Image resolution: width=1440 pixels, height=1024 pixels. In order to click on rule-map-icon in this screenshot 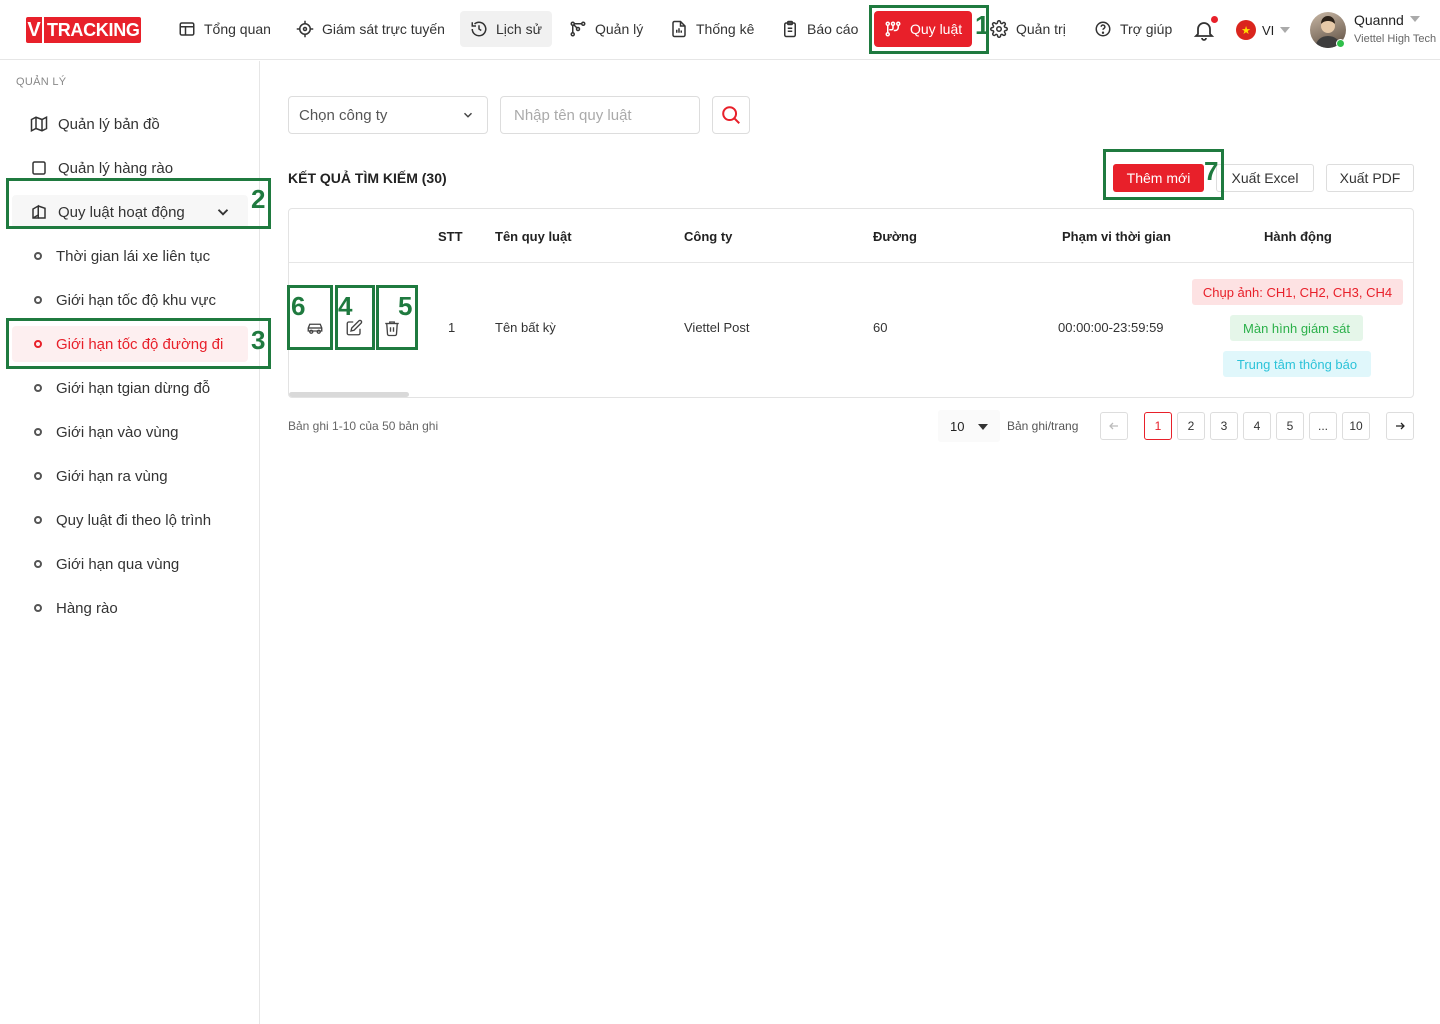, I will do `click(39, 211)`.